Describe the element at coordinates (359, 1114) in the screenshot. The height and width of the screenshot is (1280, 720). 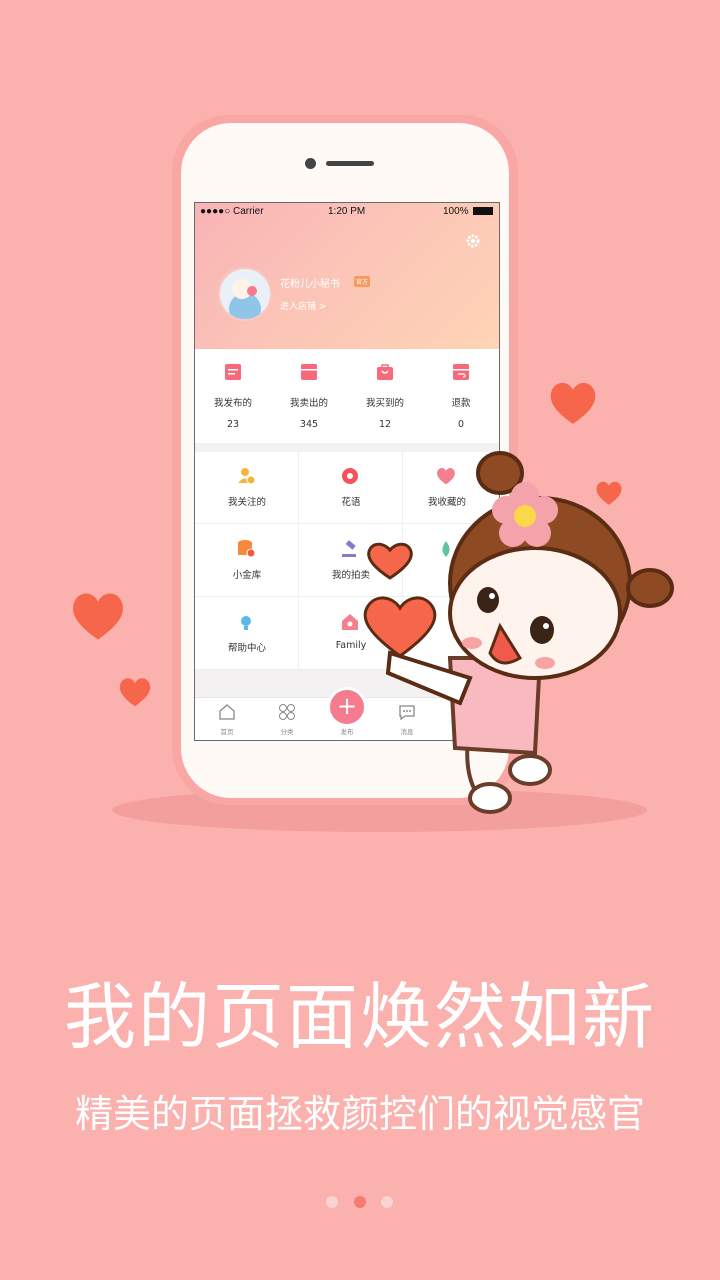
I see `subheadline: 精美的页面拯救颜控们的视觉感官` at that location.